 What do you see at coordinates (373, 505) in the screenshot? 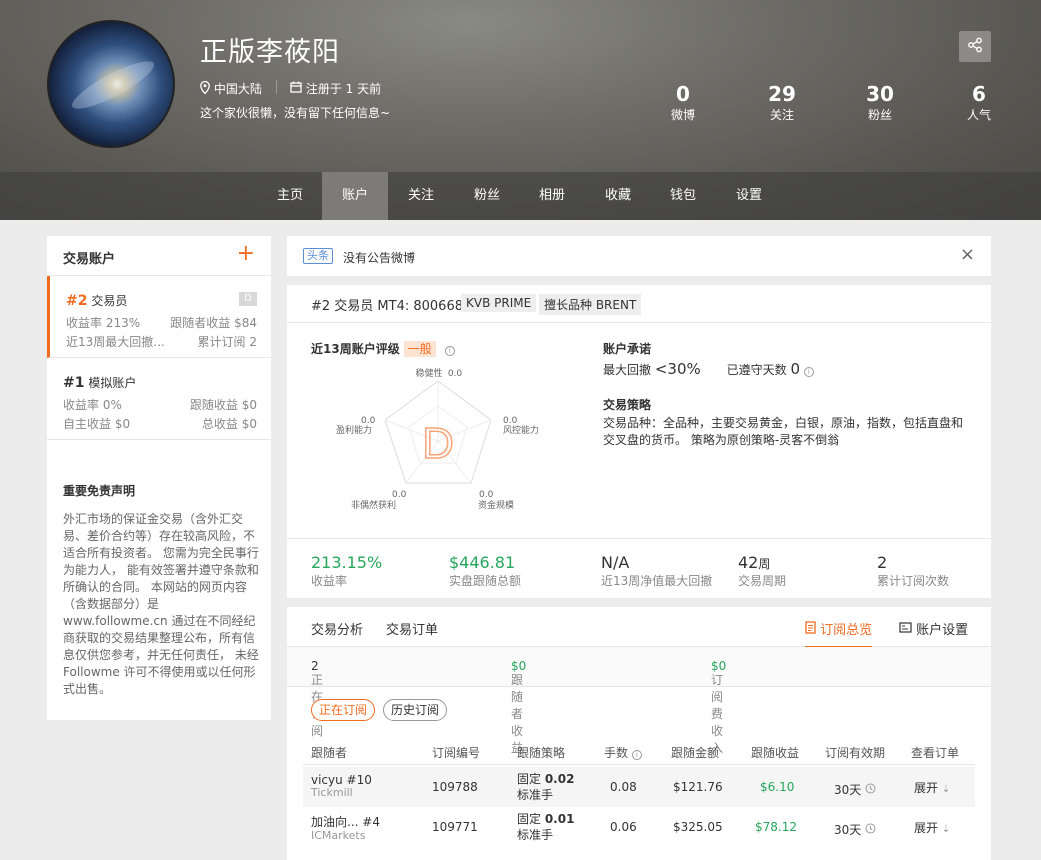
I see `radar-label-nonrandom: 非偶然获利` at bounding box center [373, 505].